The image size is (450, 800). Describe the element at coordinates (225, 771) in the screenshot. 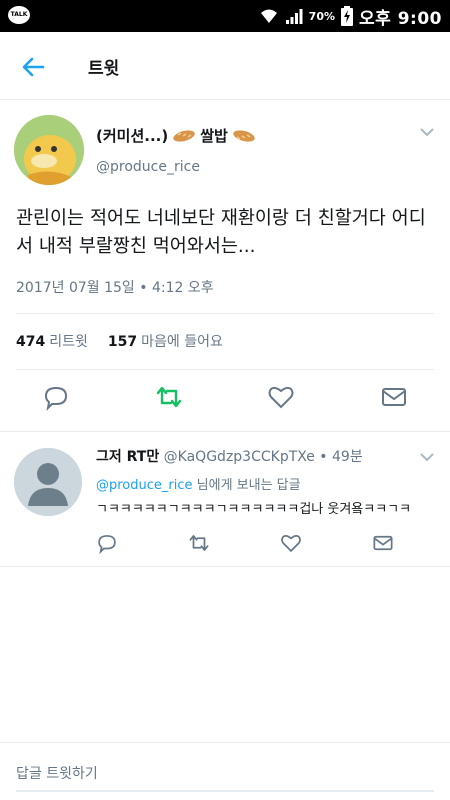

I see `reply-composer: 답글 트윗하기` at that location.